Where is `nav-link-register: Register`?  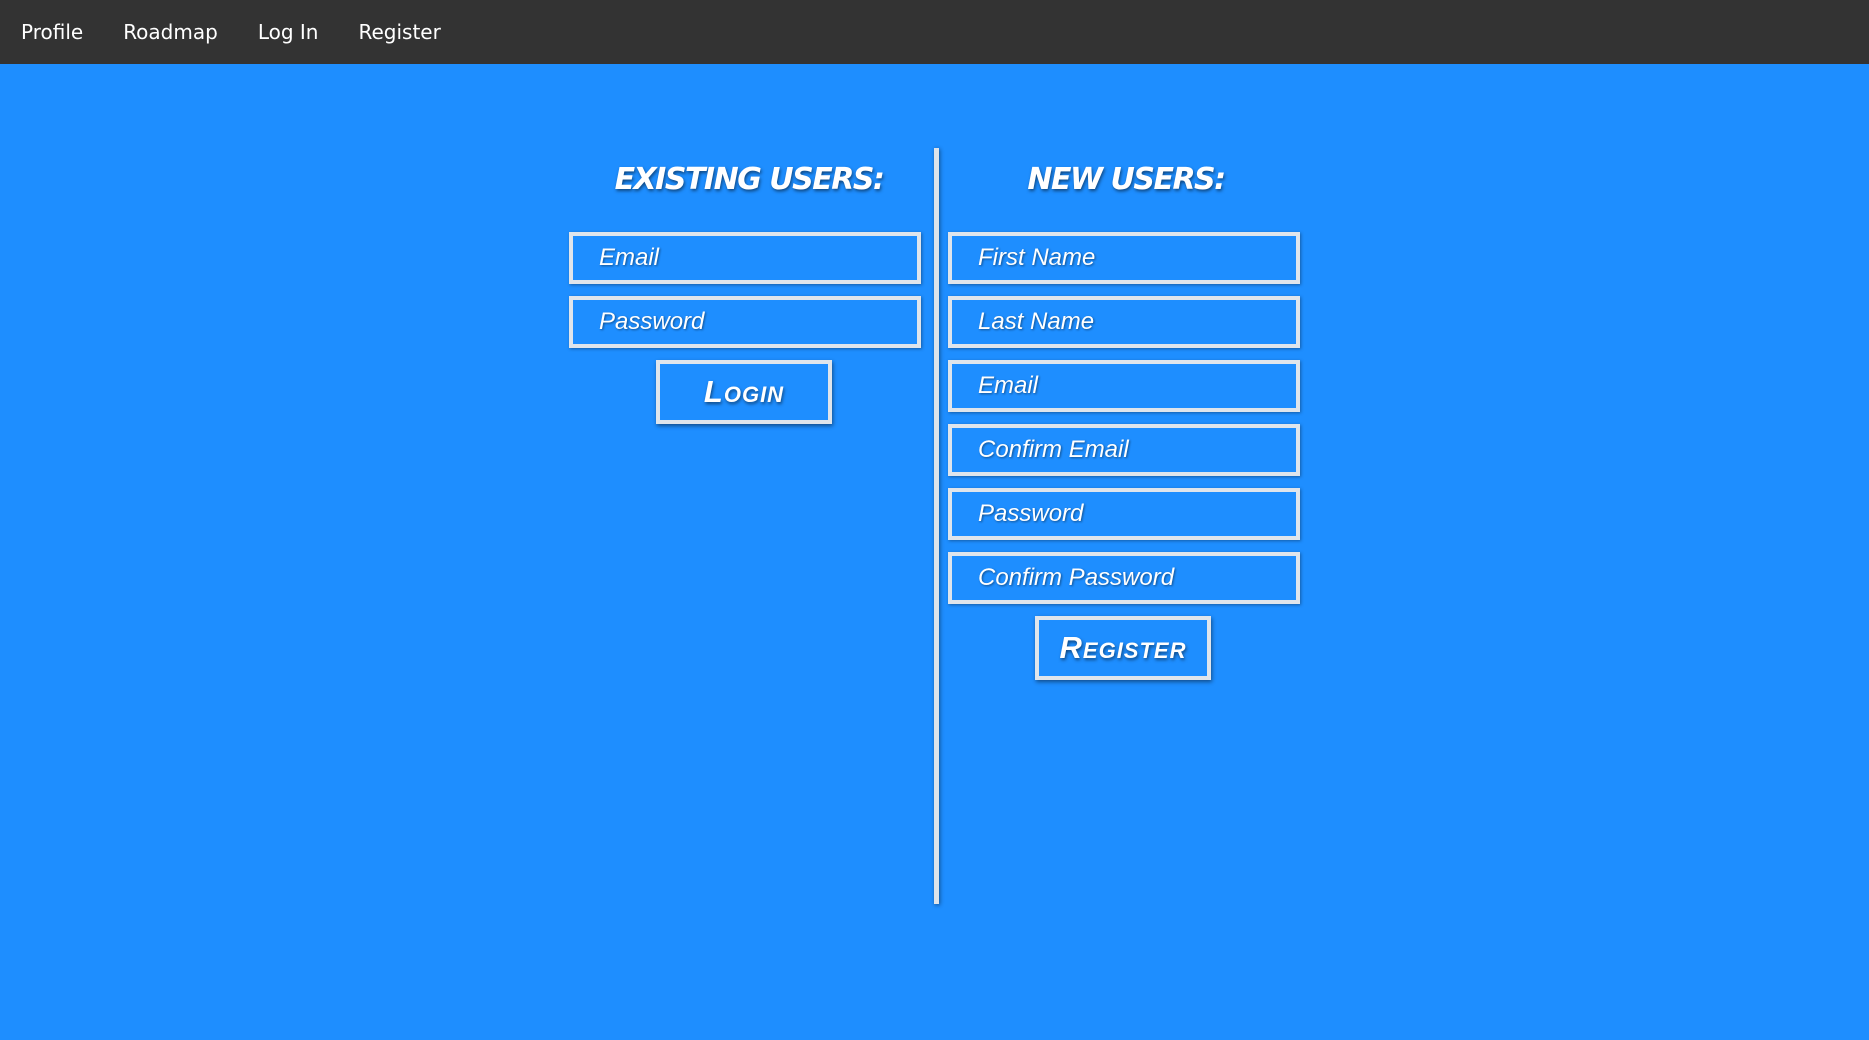
nav-link-register: Register is located at coordinates (399, 32).